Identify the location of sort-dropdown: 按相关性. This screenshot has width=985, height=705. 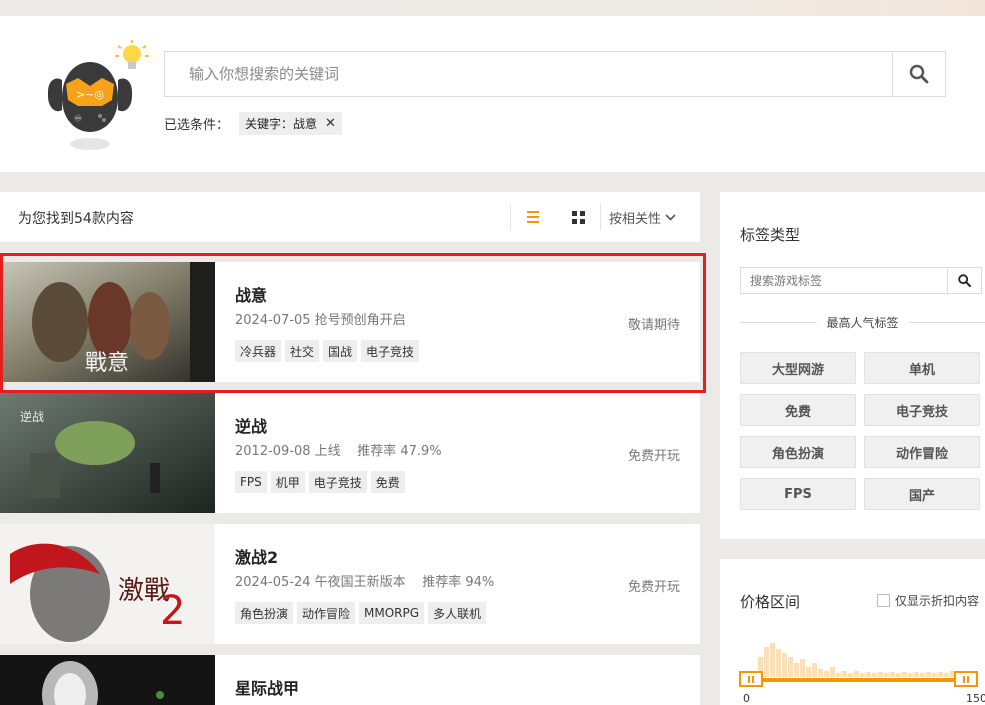
(638, 217).